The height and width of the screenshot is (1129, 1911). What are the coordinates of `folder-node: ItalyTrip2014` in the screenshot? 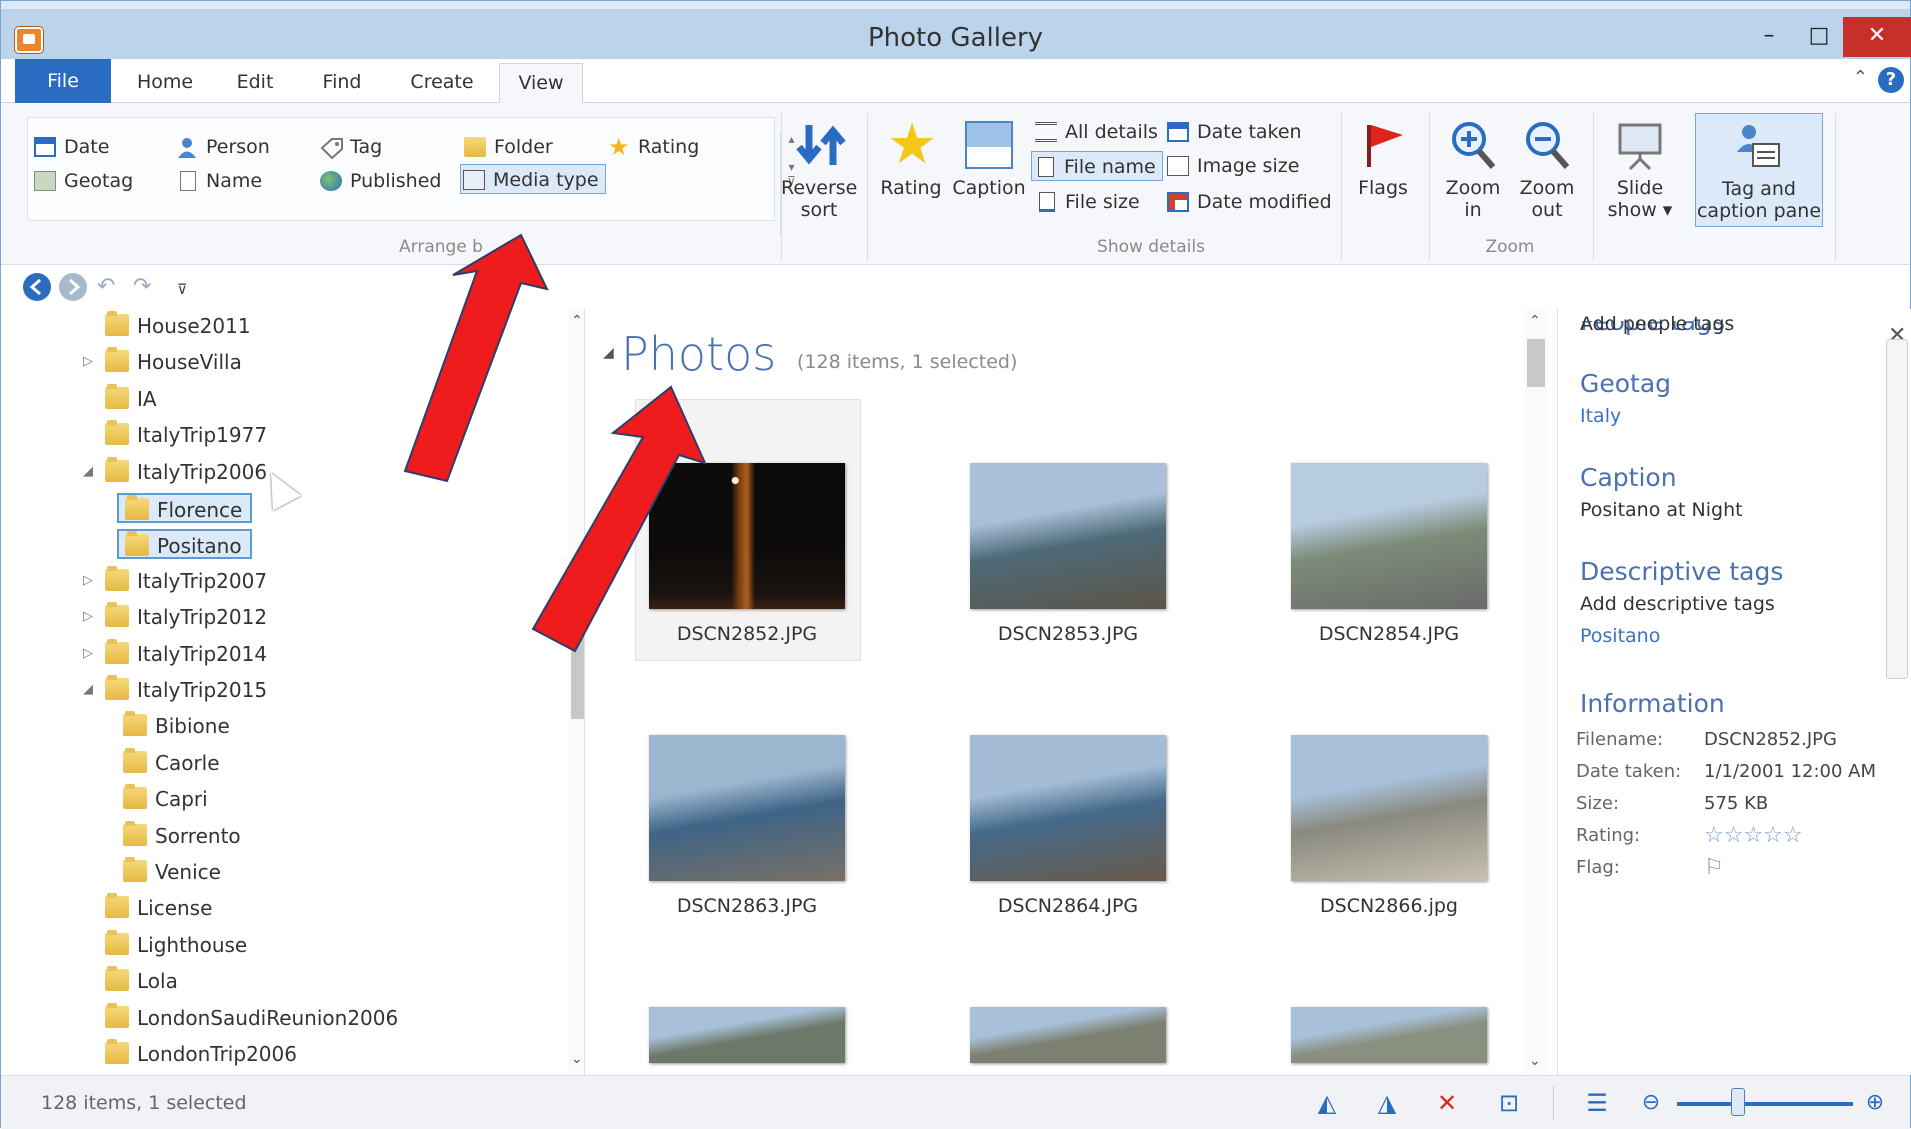 It's located at (183, 653).